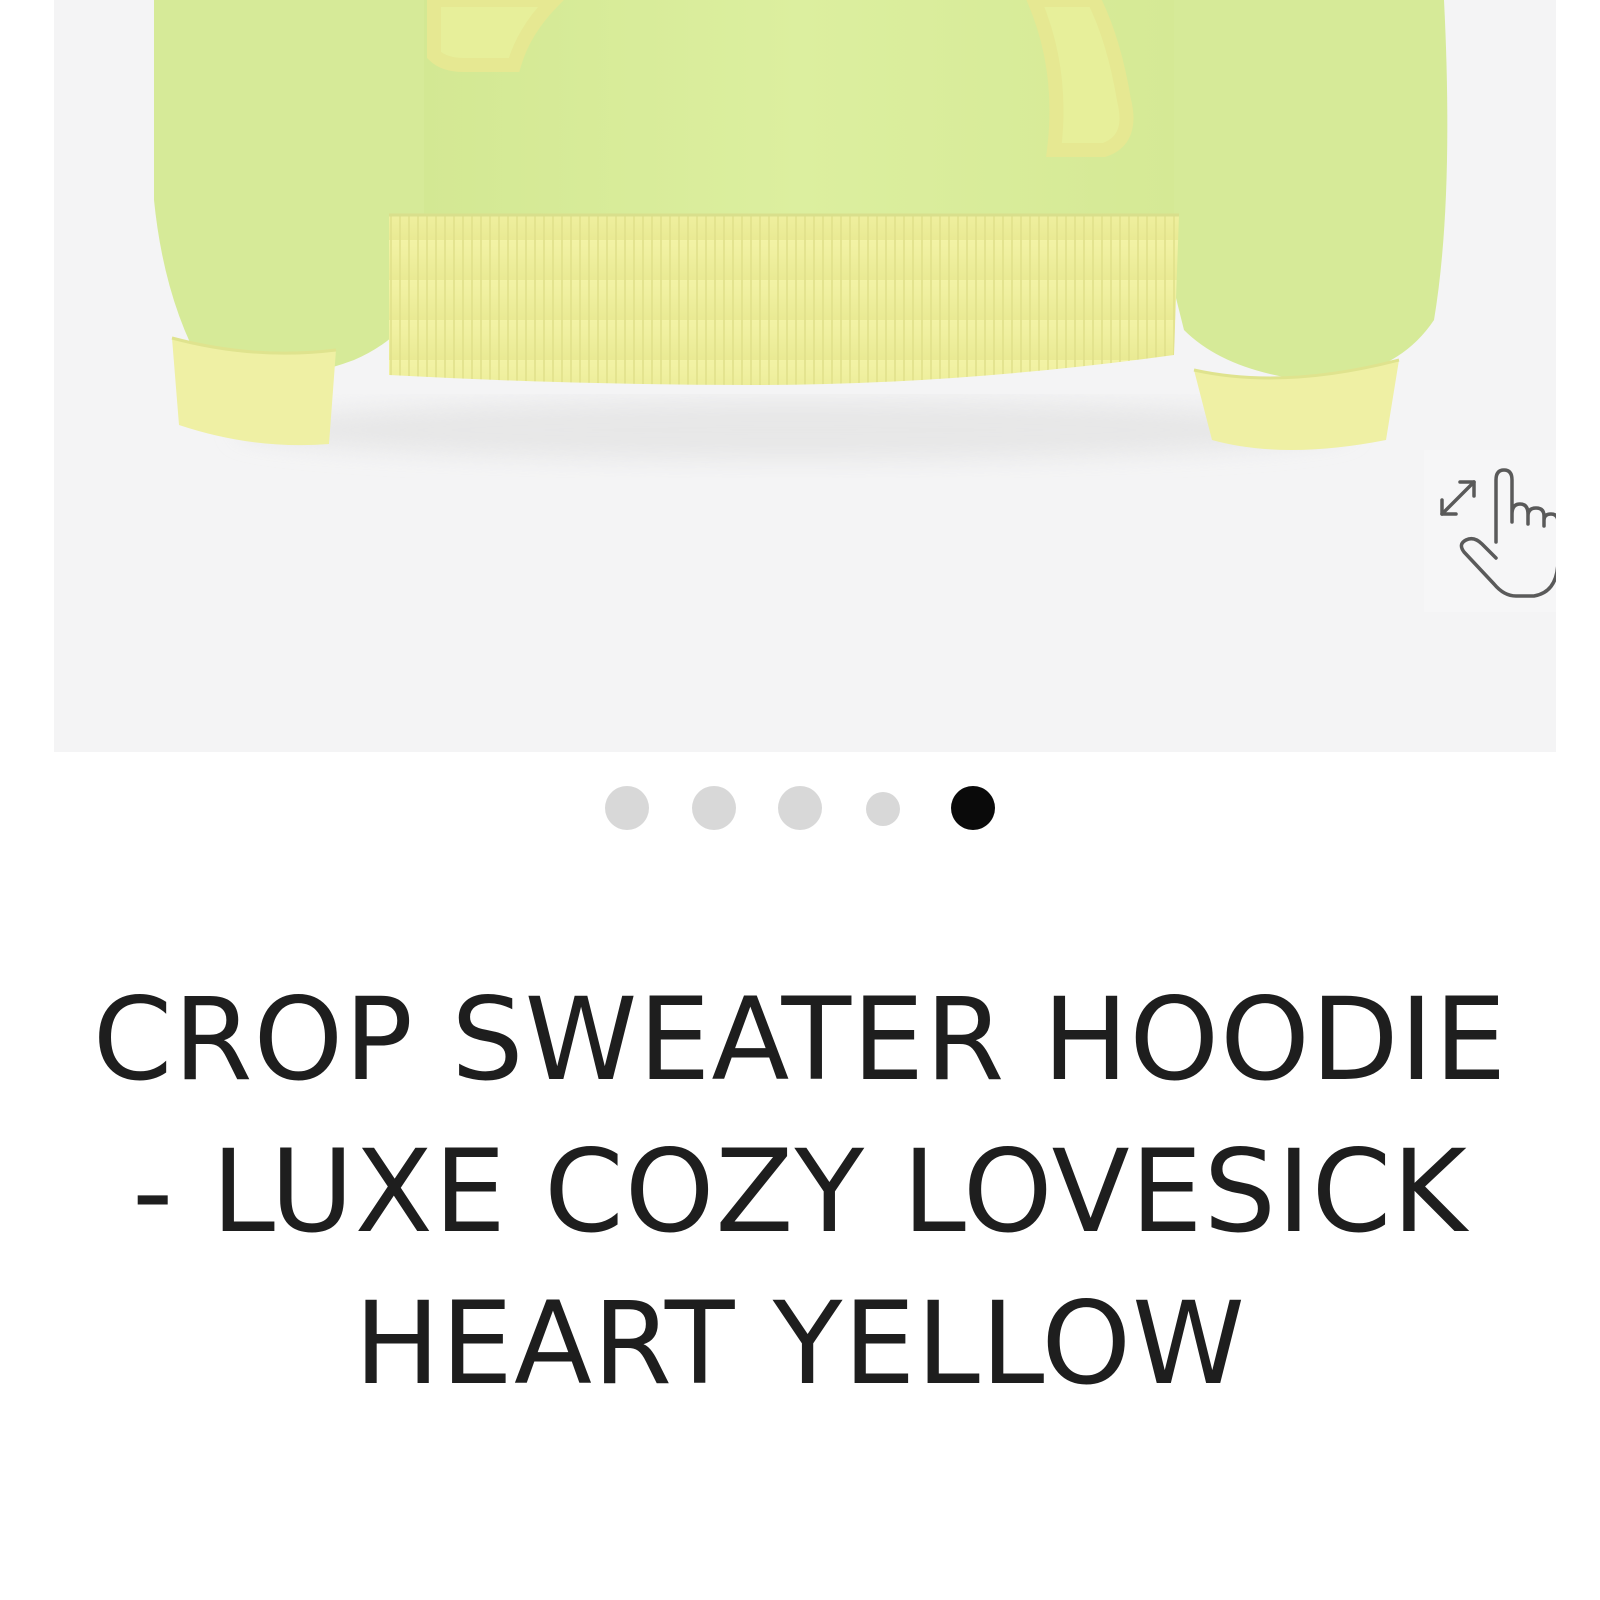 The width and height of the screenshot is (1600, 1600). Describe the element at coordinates (1498, 533) in the screenshot. I see `pinch-zoom-hand-icon` at that location.